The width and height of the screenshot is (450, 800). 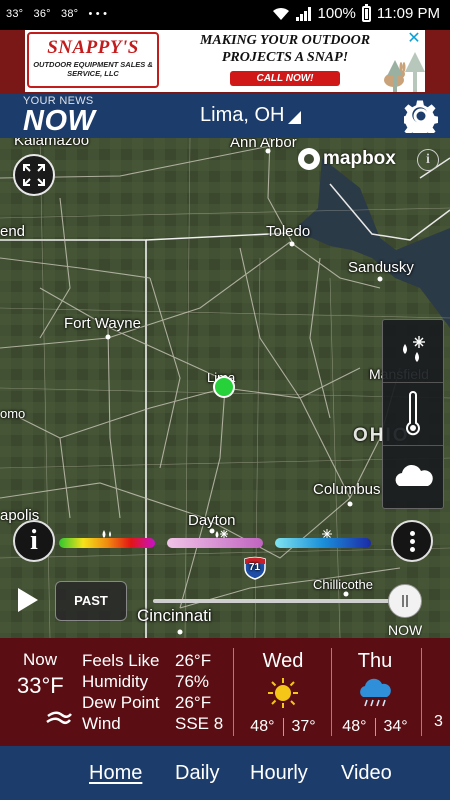 I want to click on rain-legend-bar, so click(x=107, y=543).